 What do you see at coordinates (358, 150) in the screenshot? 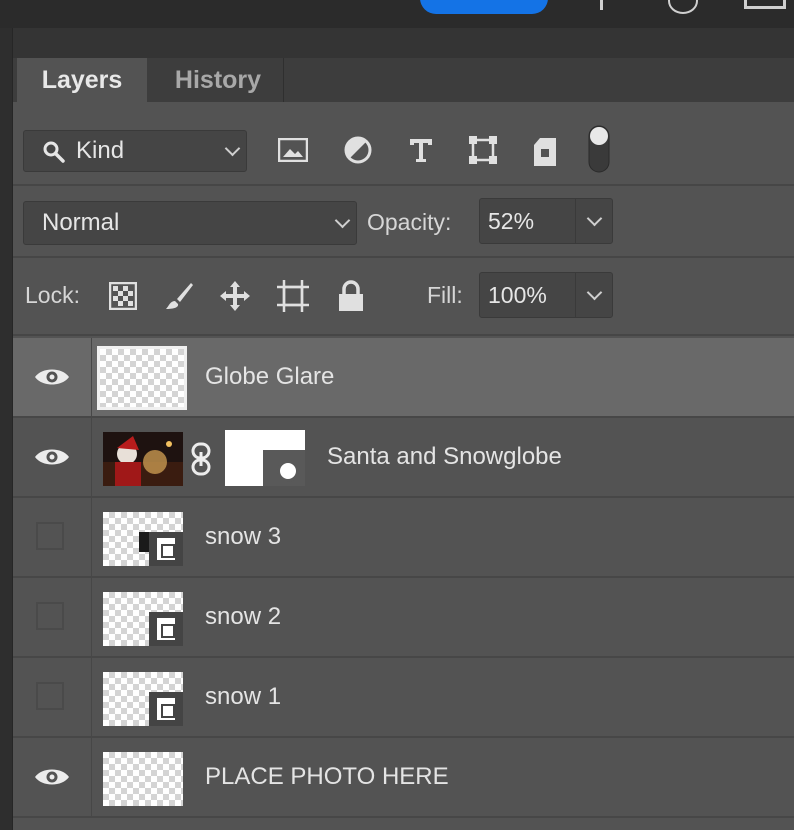
I see `adjustment-filter-icon` at bounding box center [358, 150].